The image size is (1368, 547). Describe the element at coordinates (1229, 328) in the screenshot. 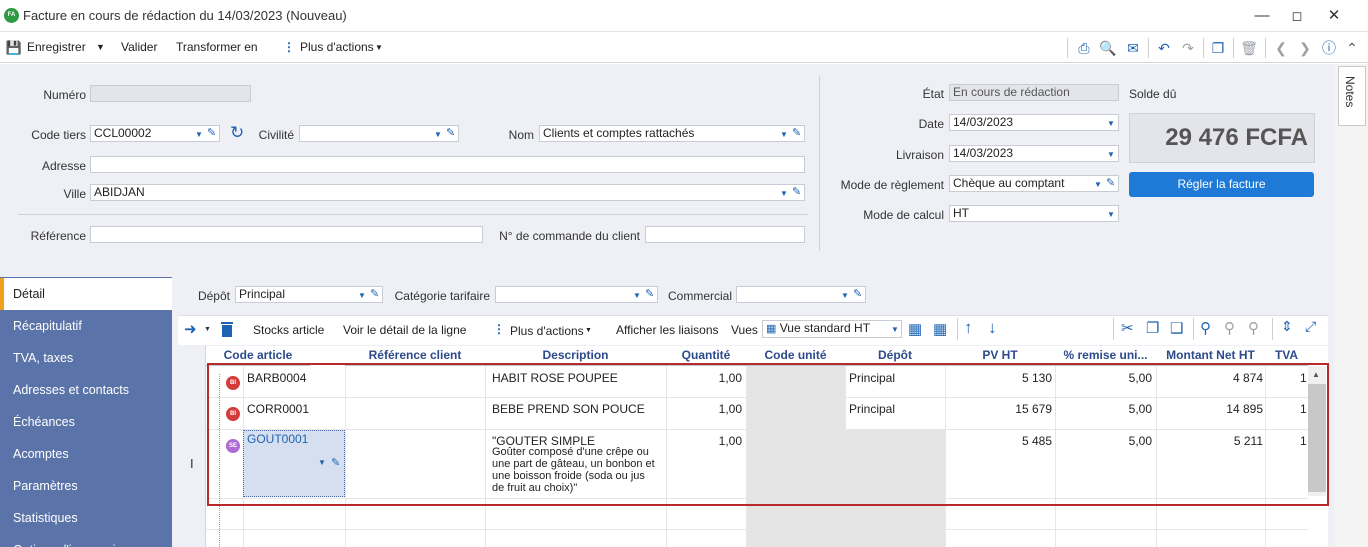

I see `zoom-out-icon: ⚲` at that location.